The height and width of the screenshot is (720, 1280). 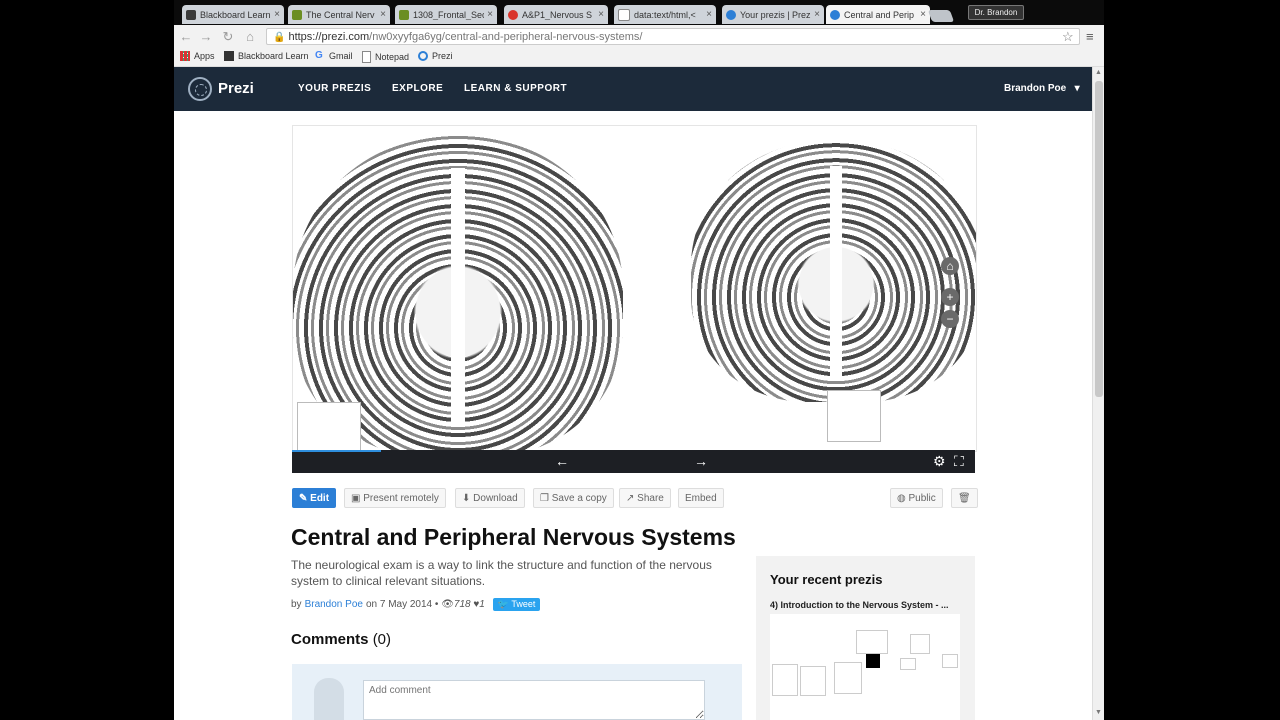 What do you see at coordinates (417, 88) in the screenshot?
I see `nav-explore: EXPLORE` at bounding box center [417, 88].